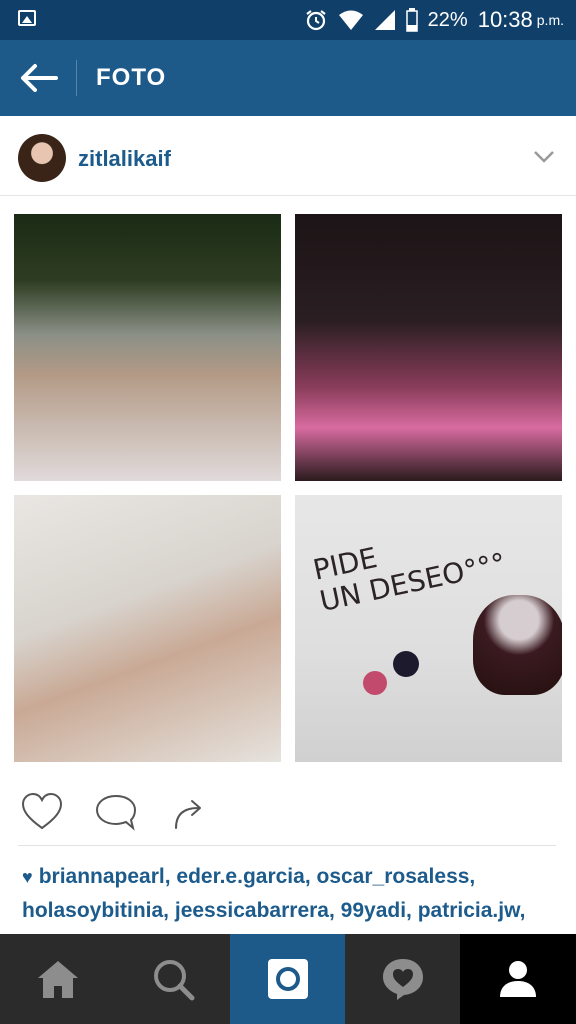  Describe the element at coordinates (288, 78) in the screenshot. I see `app-bar: FOTO` at that location.